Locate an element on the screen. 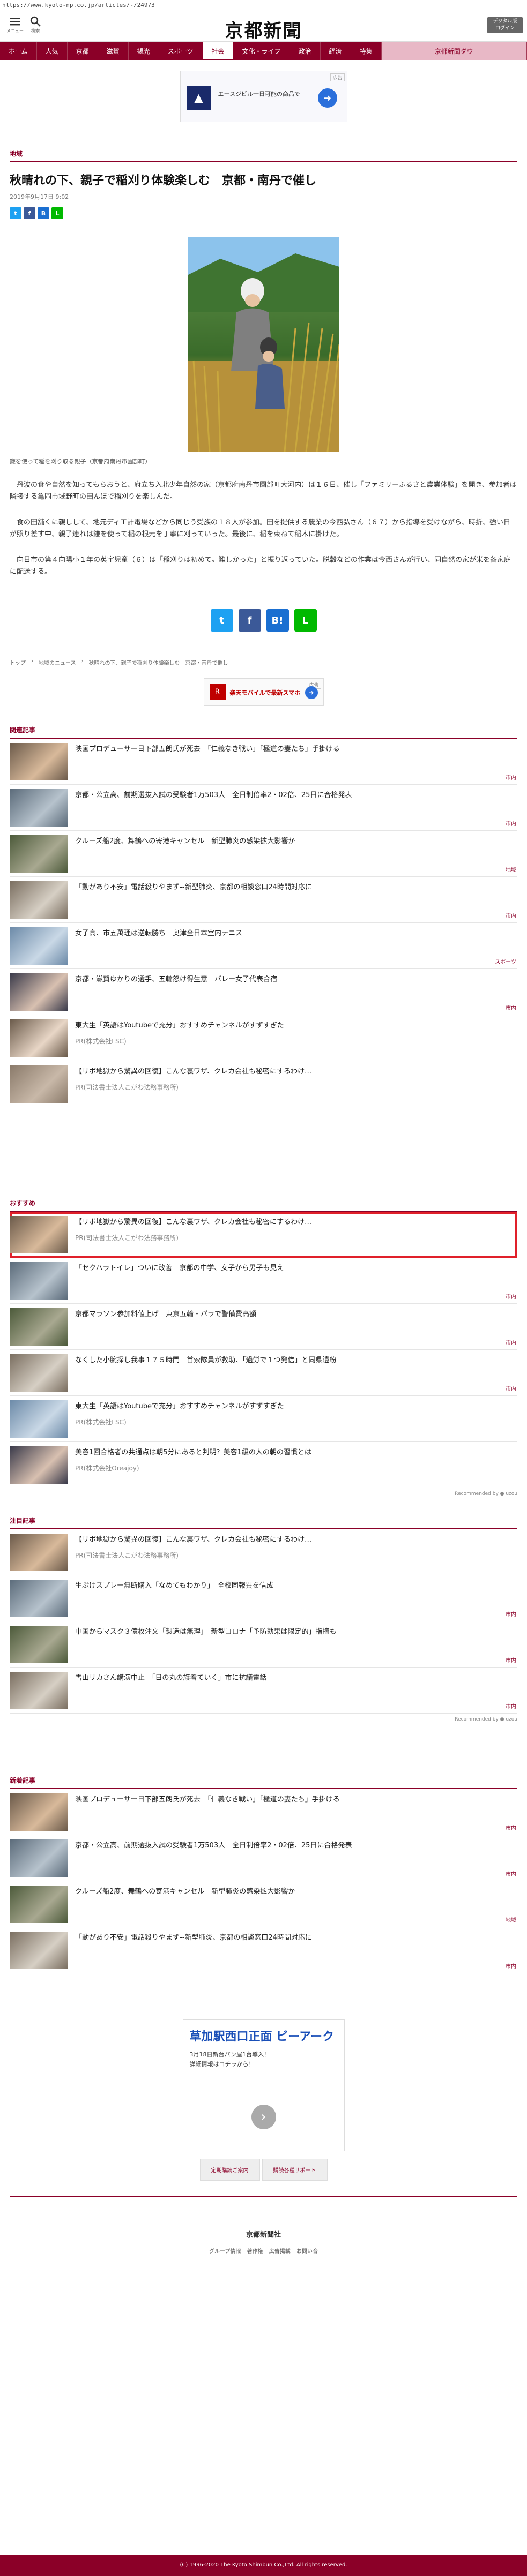  article-category: 地域 is located at coordinates (263, 153).